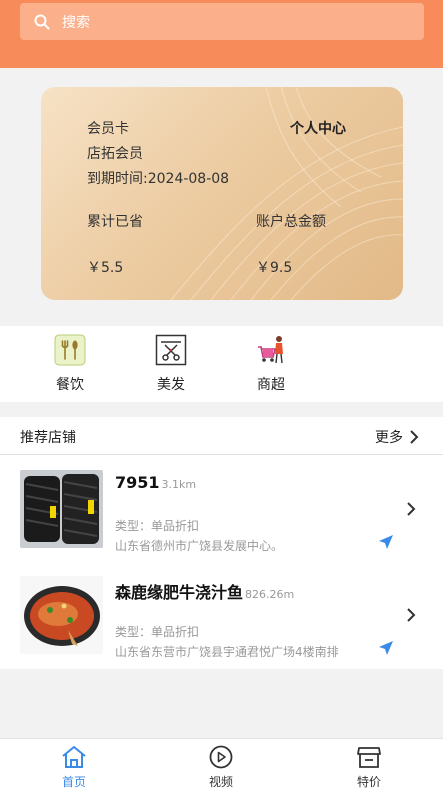  Describe the element at coordinates (61, 615) in the screenshot. I see `shop-image-fish` at that location.